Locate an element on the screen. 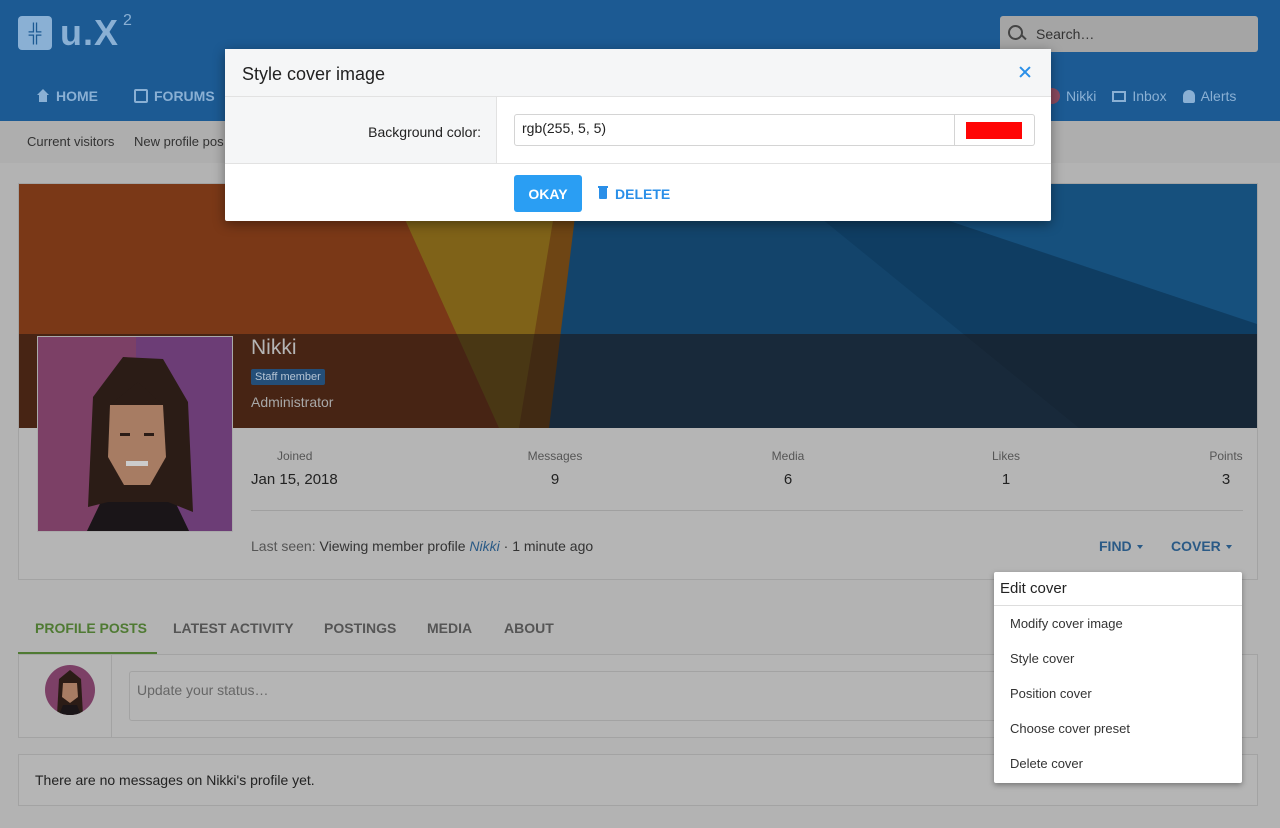 Image resolution: width=1280 pixels, height=828 pixels. menu-item-choose-cover-preset: Choose cover preset is located at coordinates (1118, 728).